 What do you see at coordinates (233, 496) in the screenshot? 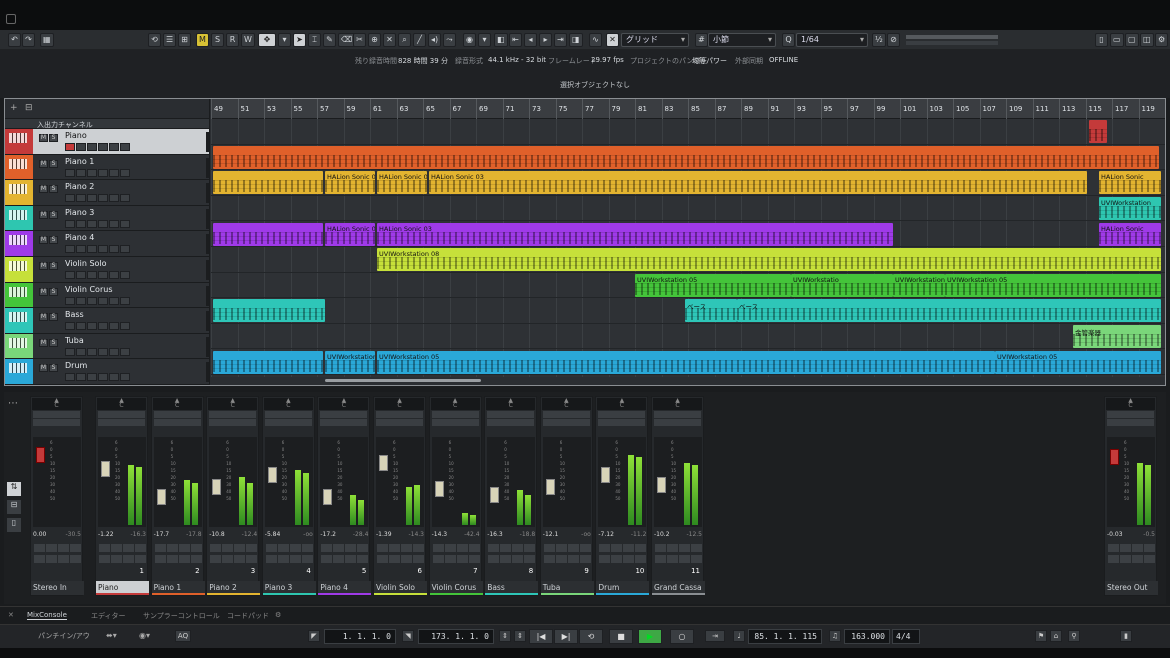
I see `channel-strip: ▲ C 6 0 5 10 15 20 30 40 50 -10.8 -12.4 3 Piano 2` at bounding box center [233, 496].